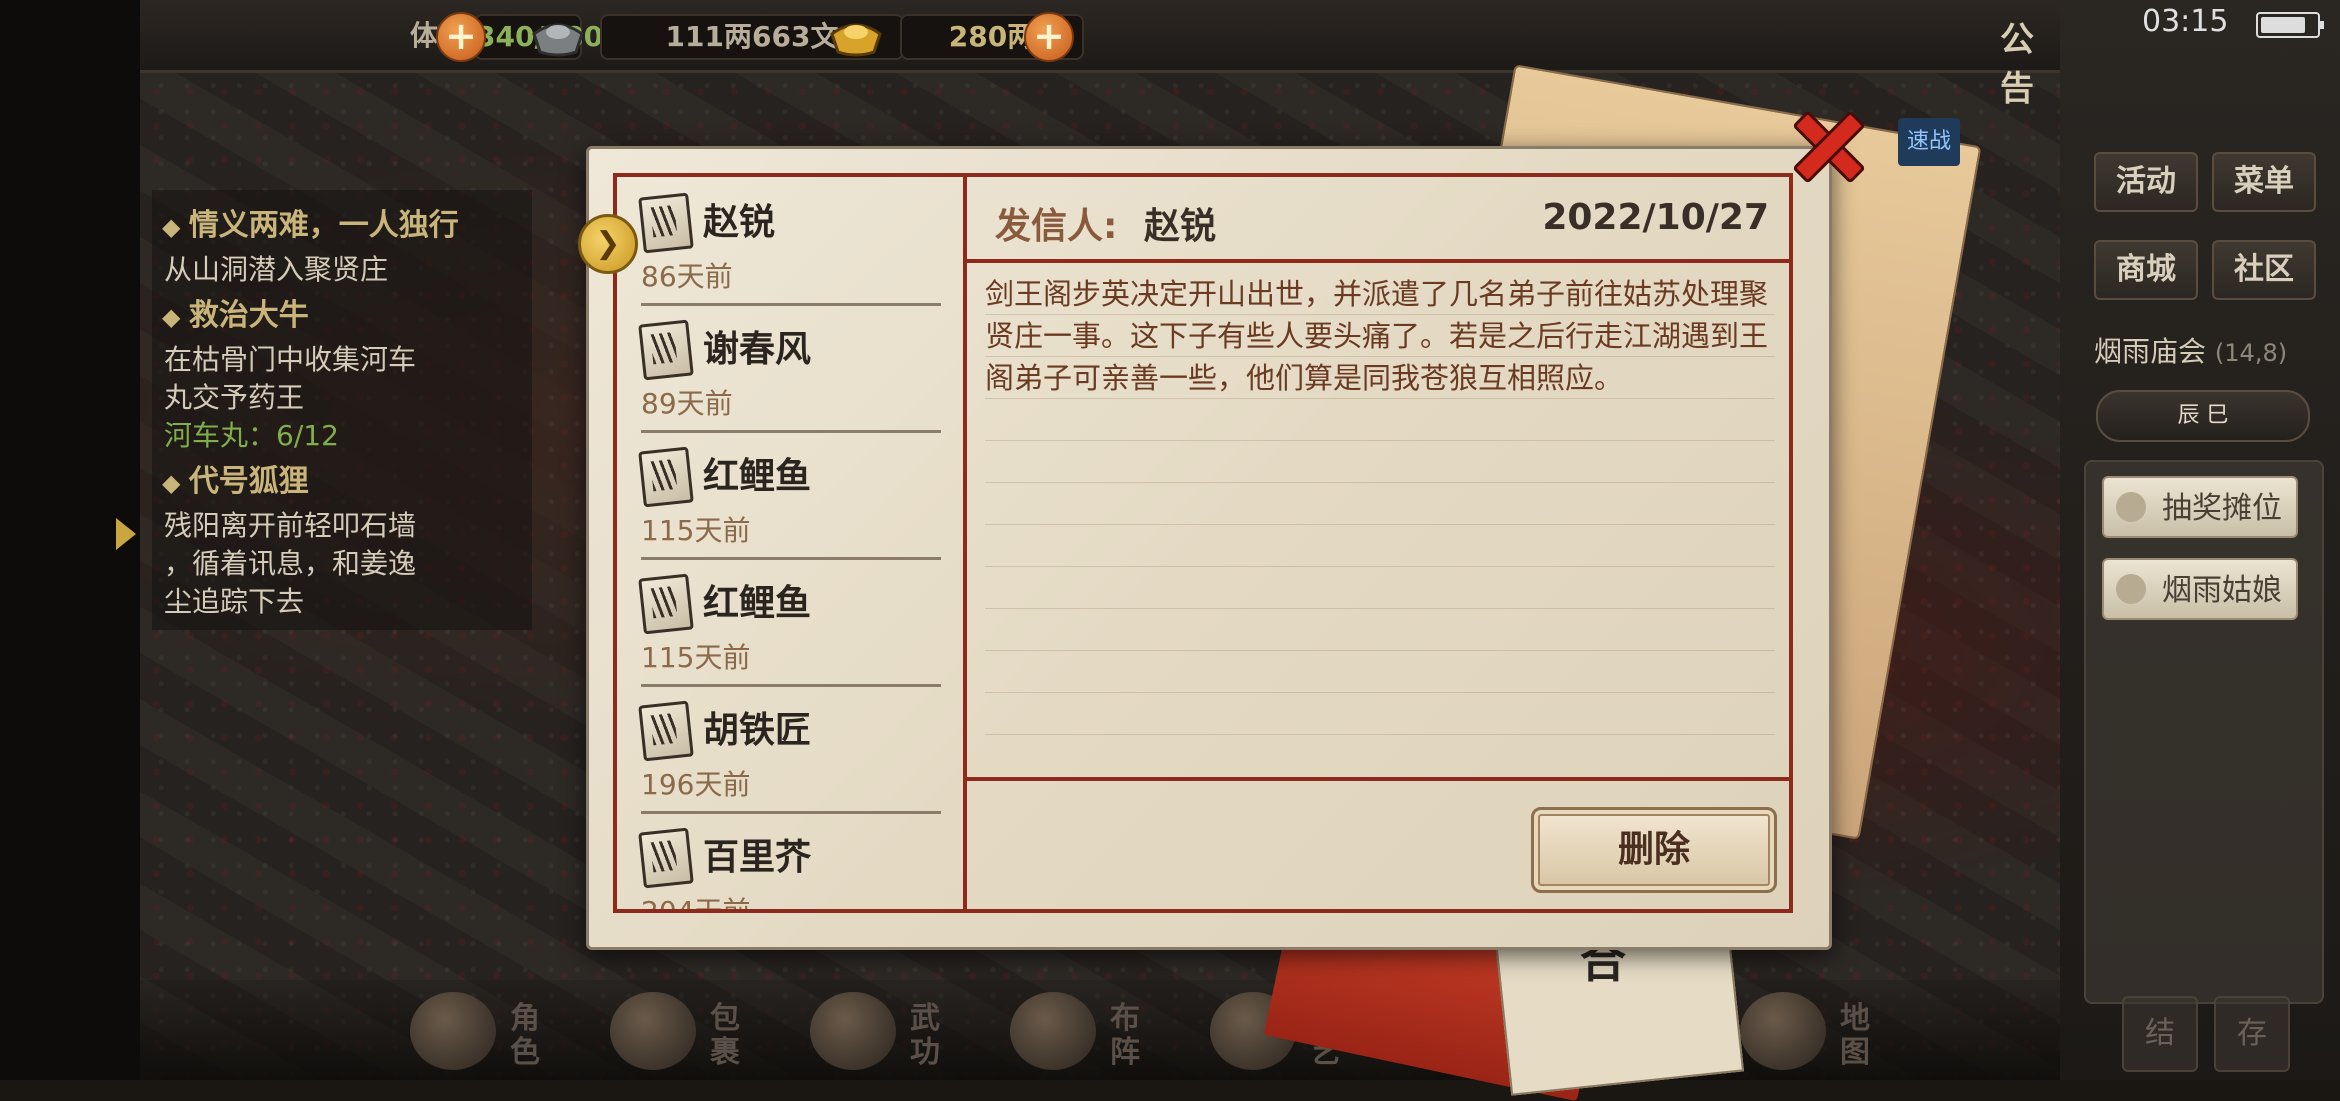 This screenshot has width=2340, height=1101. What do you see at coordinates (1855, 1035) in the screenshot?
I see `nav-label: 地图` at bounding box center [1855, 1035].